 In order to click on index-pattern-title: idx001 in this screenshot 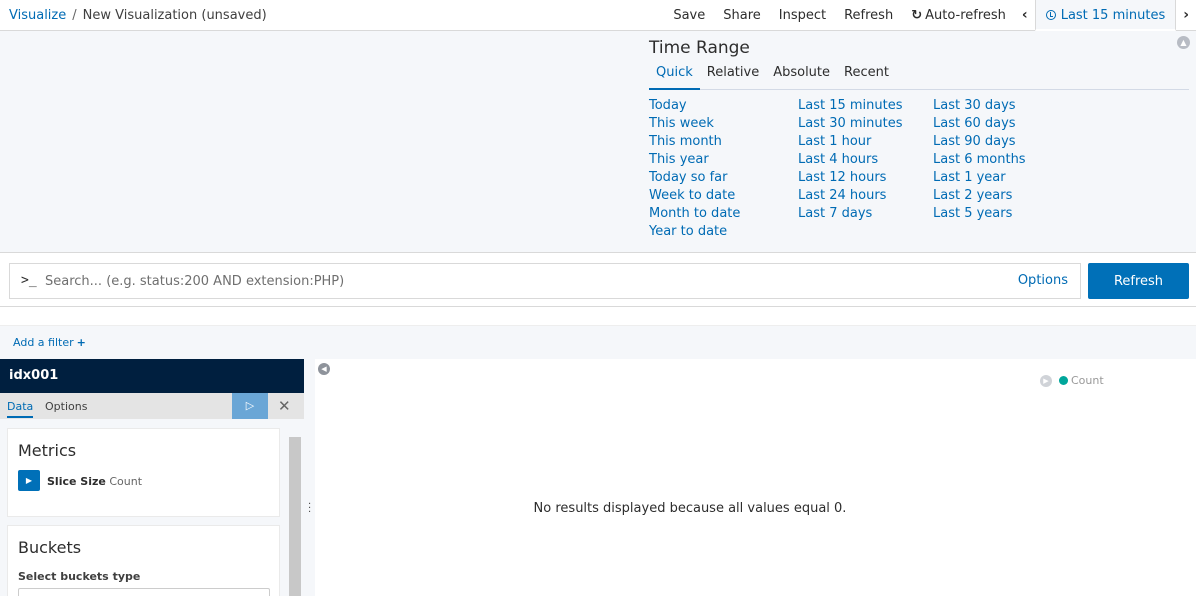, I will do `click(152, 376)`.